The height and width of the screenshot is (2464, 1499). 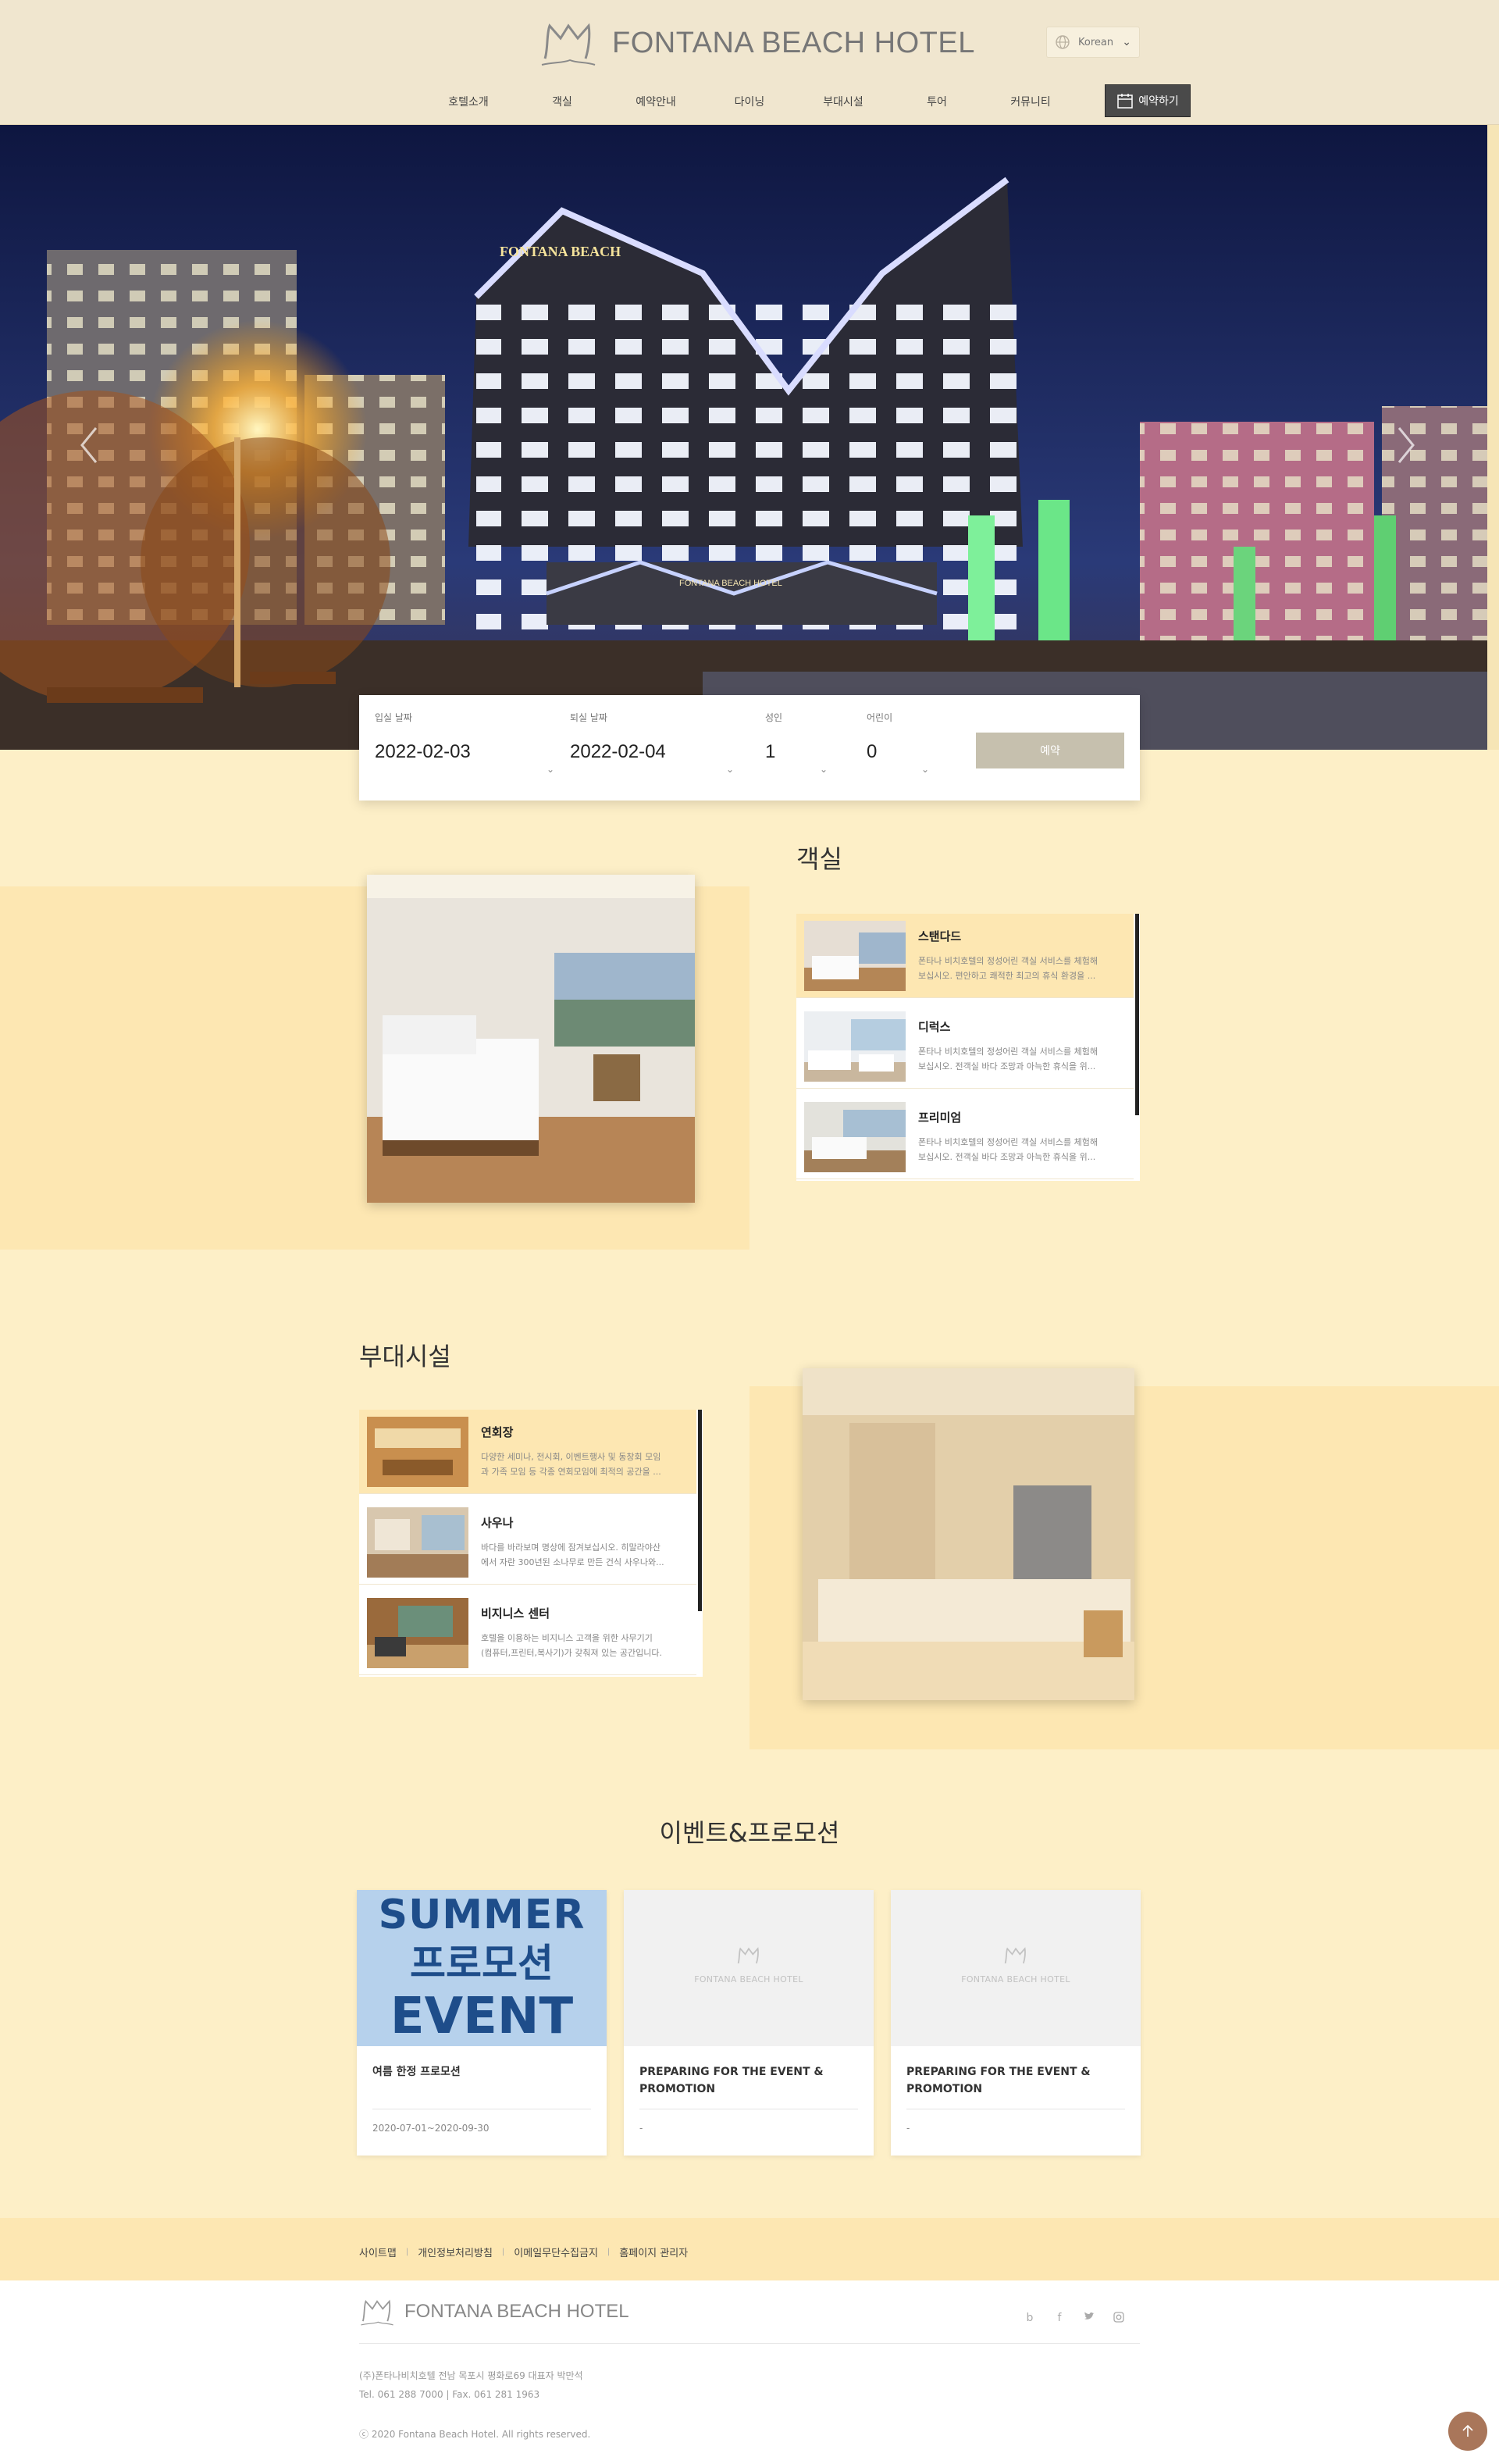 I want to click on nav-item-community: 커뮤니티, so click(x=1030, y=102).